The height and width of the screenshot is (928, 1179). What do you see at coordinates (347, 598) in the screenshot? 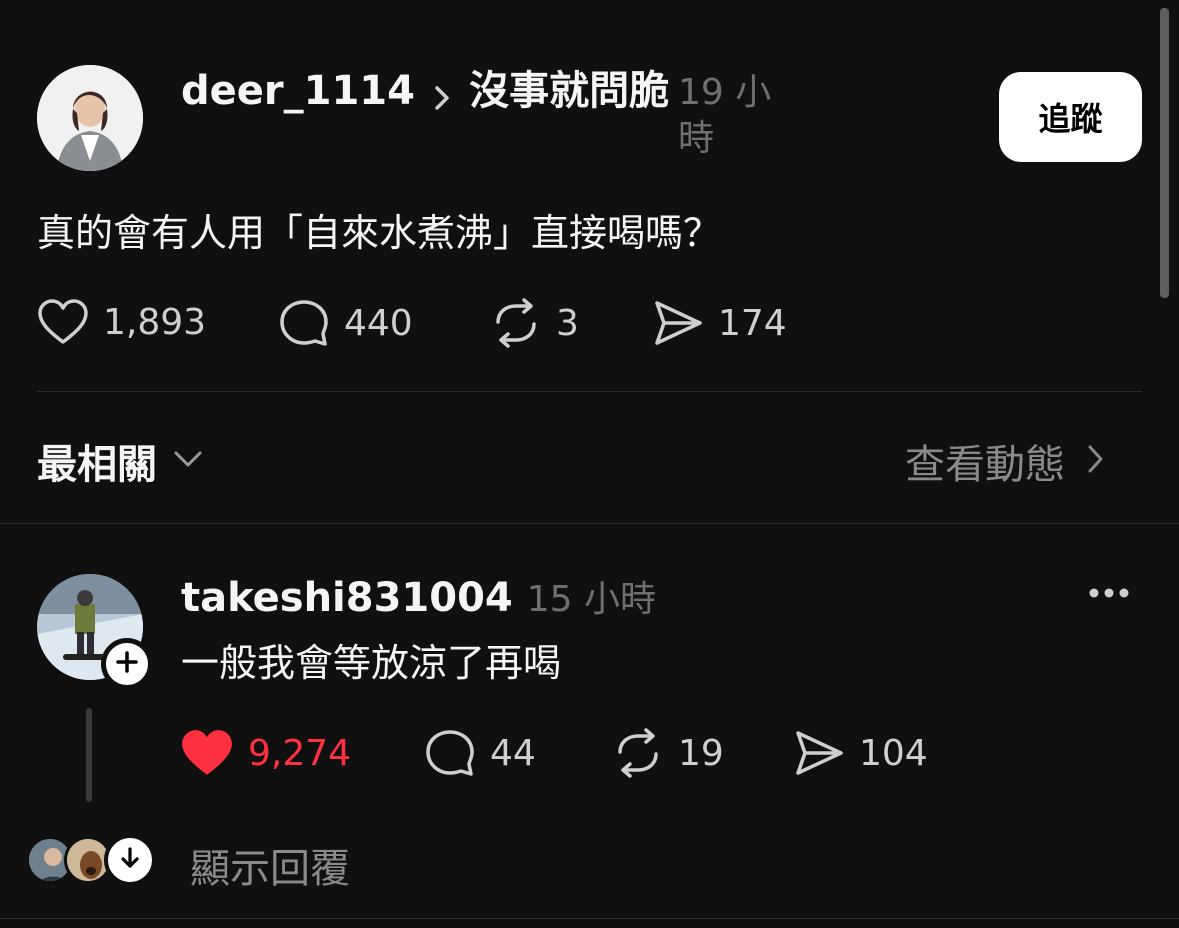
I see `reply-username: takeshi831004` at bounding box center [347, 598].